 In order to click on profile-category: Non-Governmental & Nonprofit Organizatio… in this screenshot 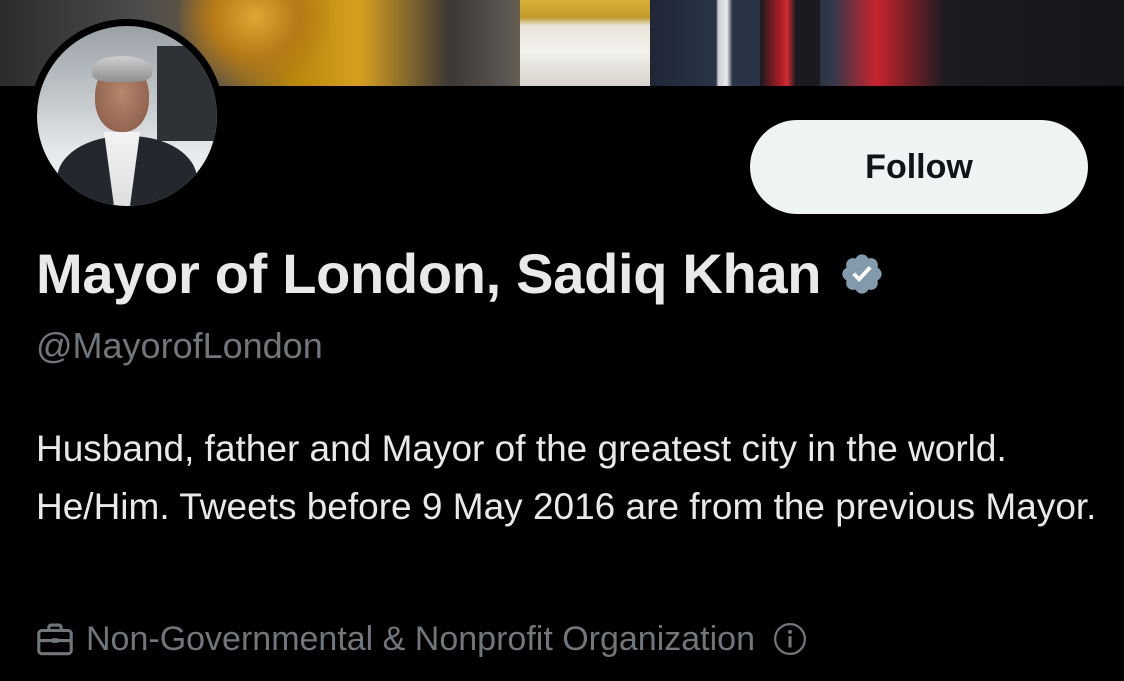, I will do `click(421, 639)`.